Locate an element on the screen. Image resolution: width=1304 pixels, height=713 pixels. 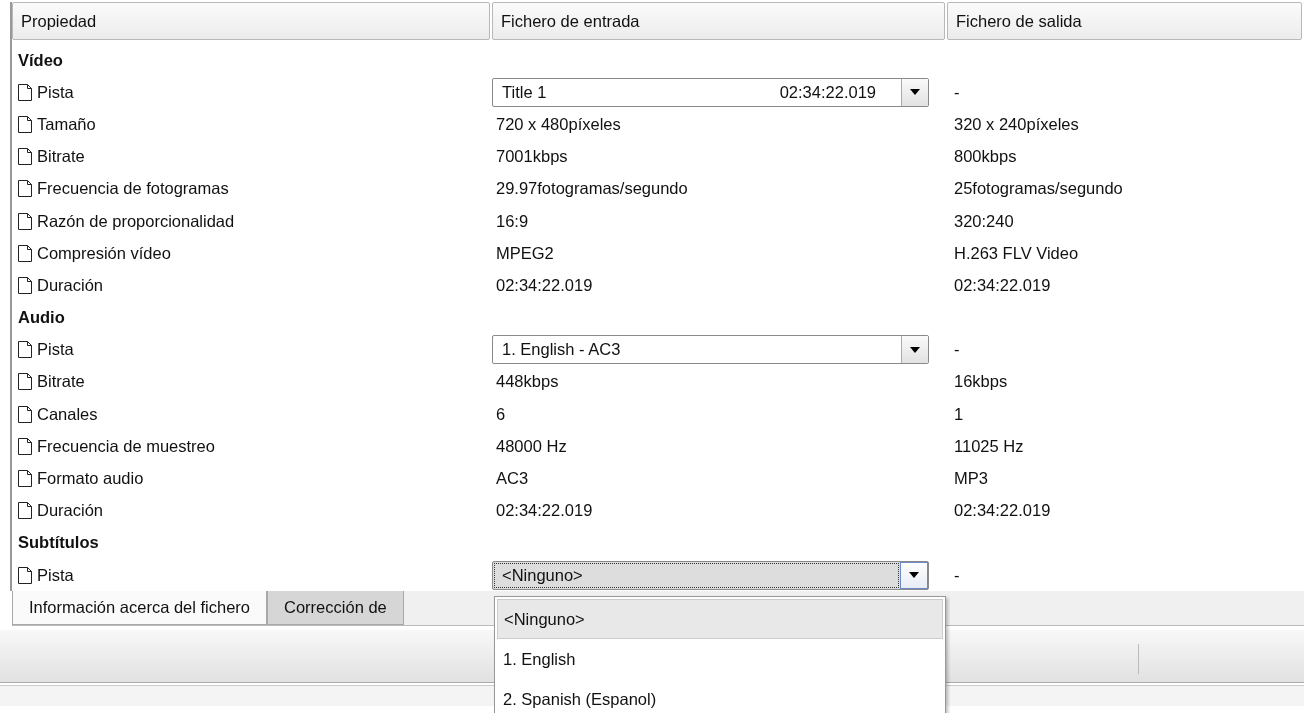
column-header: Propiedad is located at coordinates (251, 21).